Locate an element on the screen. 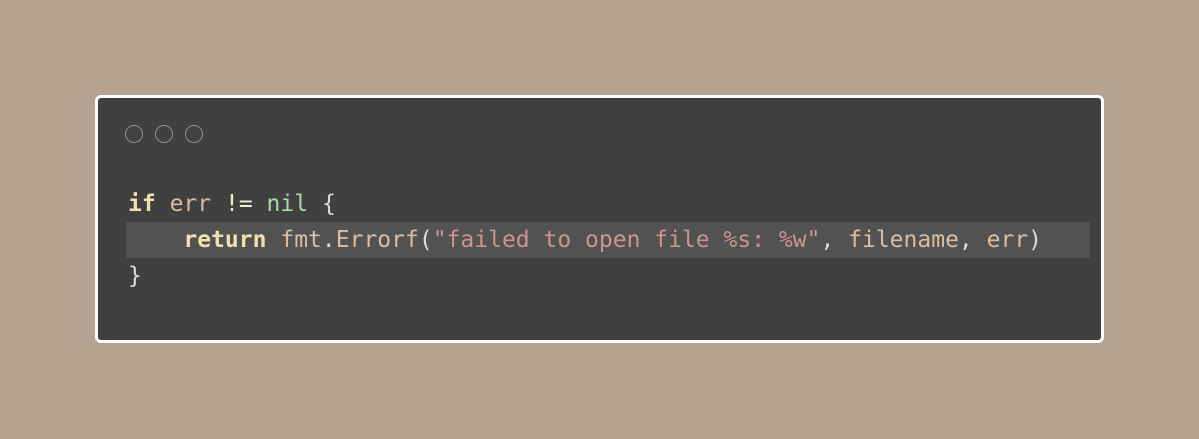  function-errorf: Errorf is located at coordinates (377, 240).